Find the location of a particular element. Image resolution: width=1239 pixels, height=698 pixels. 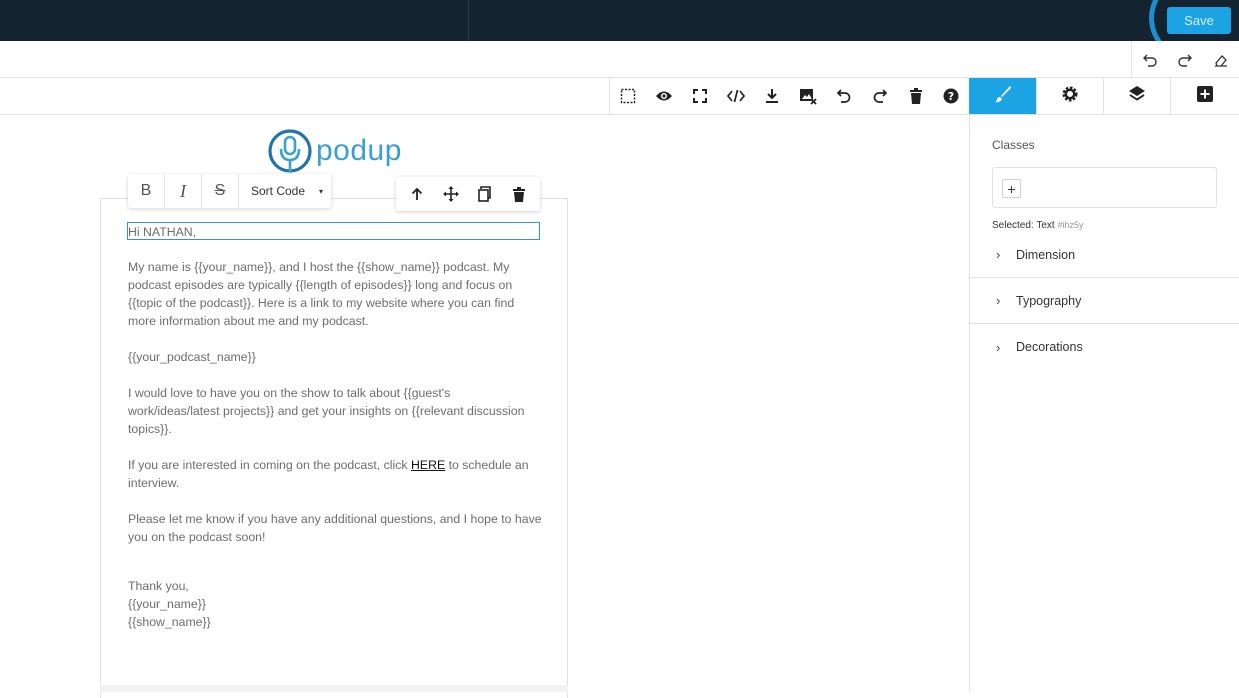

sort-code-dropdown: Sort Code ▾ is located at coordinates (281, 191).